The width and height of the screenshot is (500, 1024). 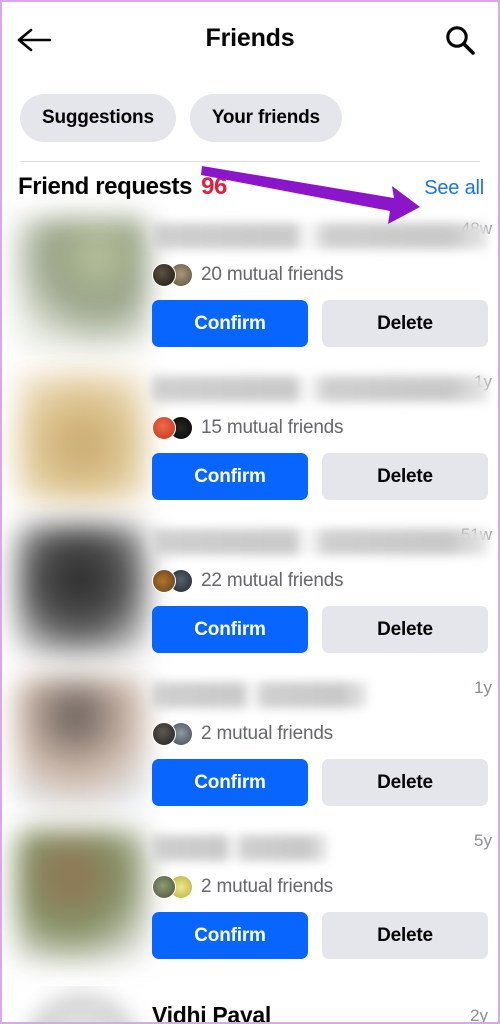 I want to click on tab-suggestions: Suggestions, so click(x=98, y=118).